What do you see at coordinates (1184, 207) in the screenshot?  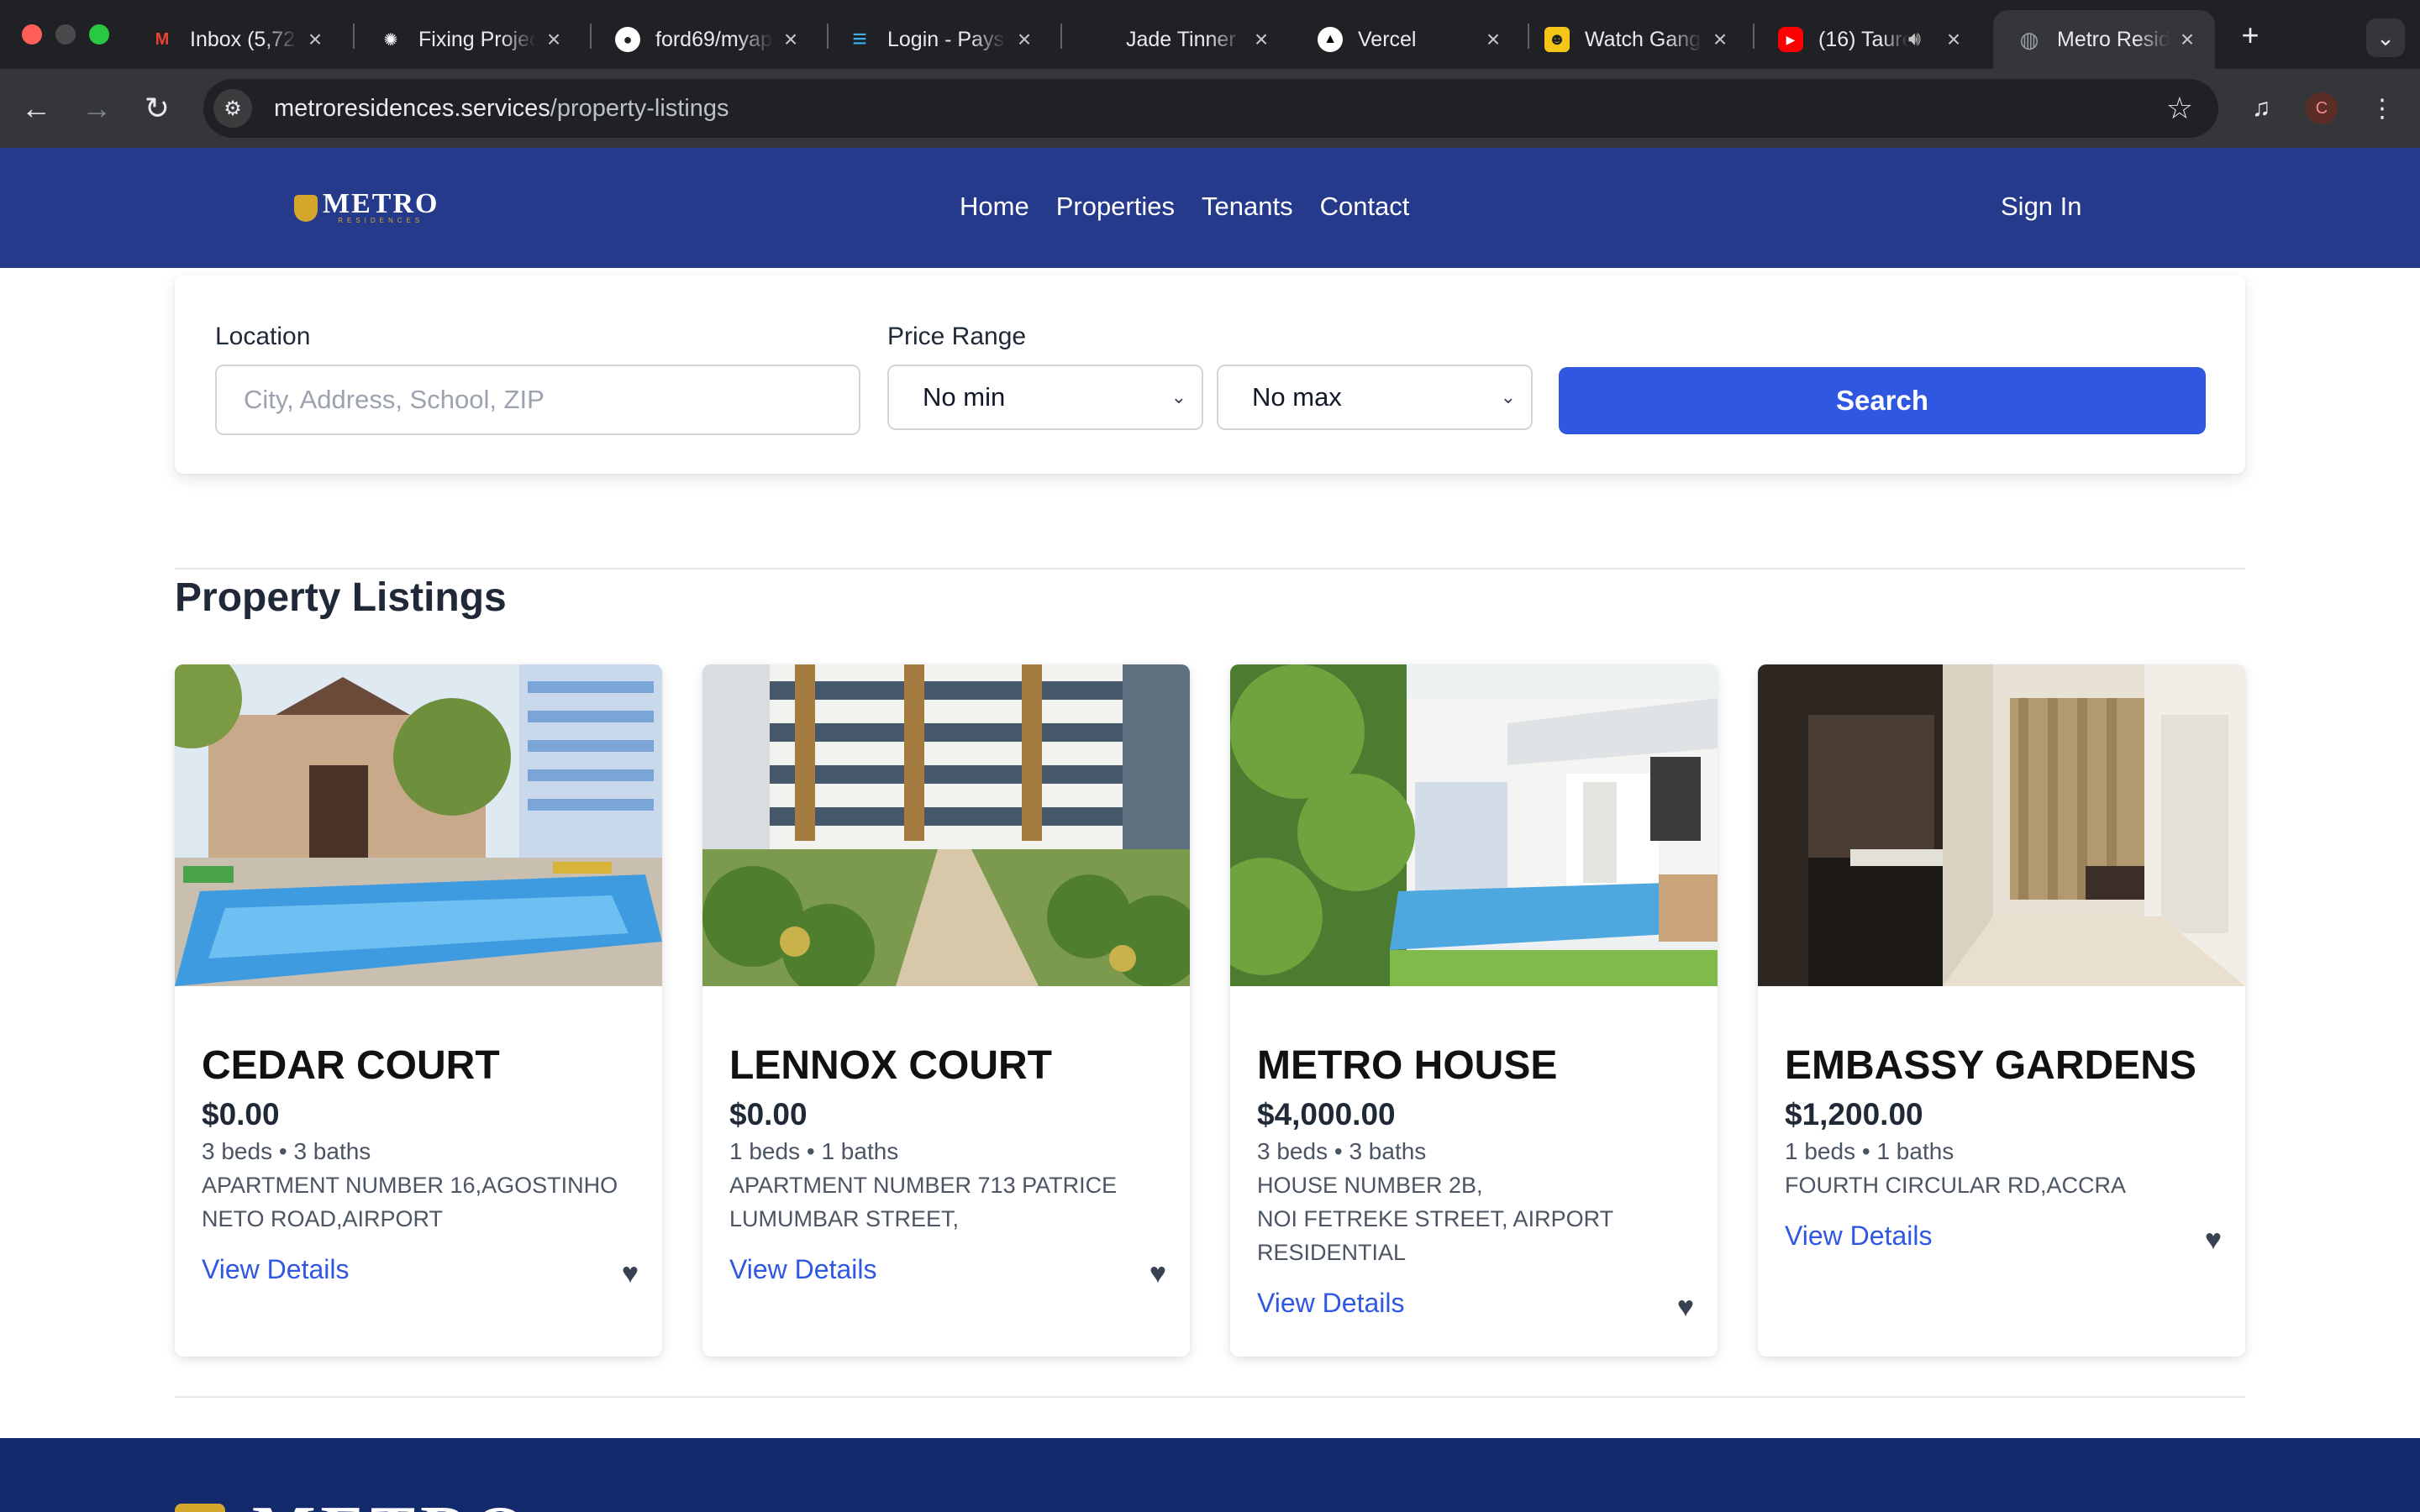 I see `main-nav: Home Properties Tenants Contact` at bounding box center [1184, 207].